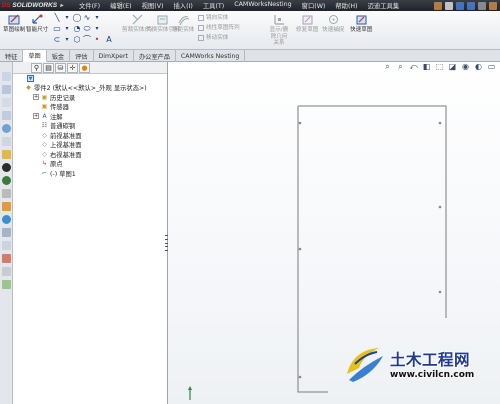 Image resolution: width=500 pixels, height=404 pixels. What do you see at coordinates (82, 56) in the screenshot?
I see `tab-evaluate: 评估` at bounding box center [82, 56].